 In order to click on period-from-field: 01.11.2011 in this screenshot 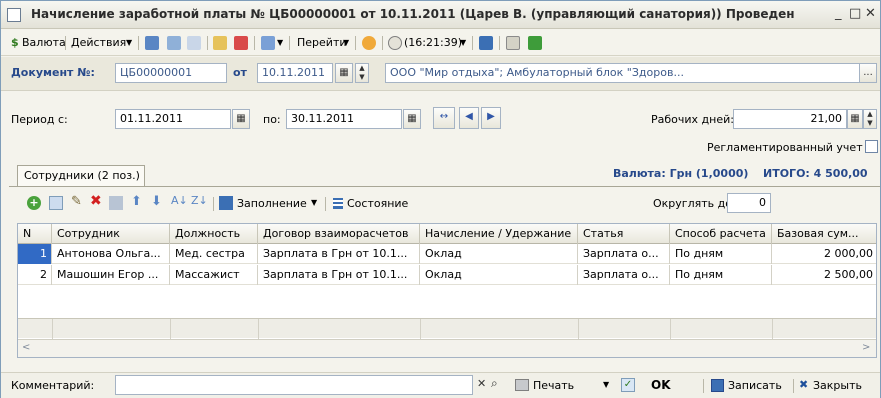, I will do `click(173, 119)`.